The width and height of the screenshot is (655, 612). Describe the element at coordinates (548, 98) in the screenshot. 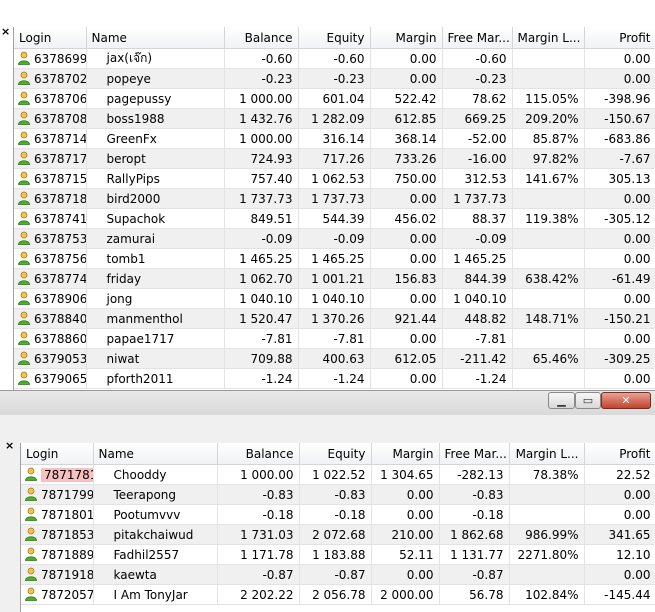

I see `cell-margin-level: 115.05%` at that location.